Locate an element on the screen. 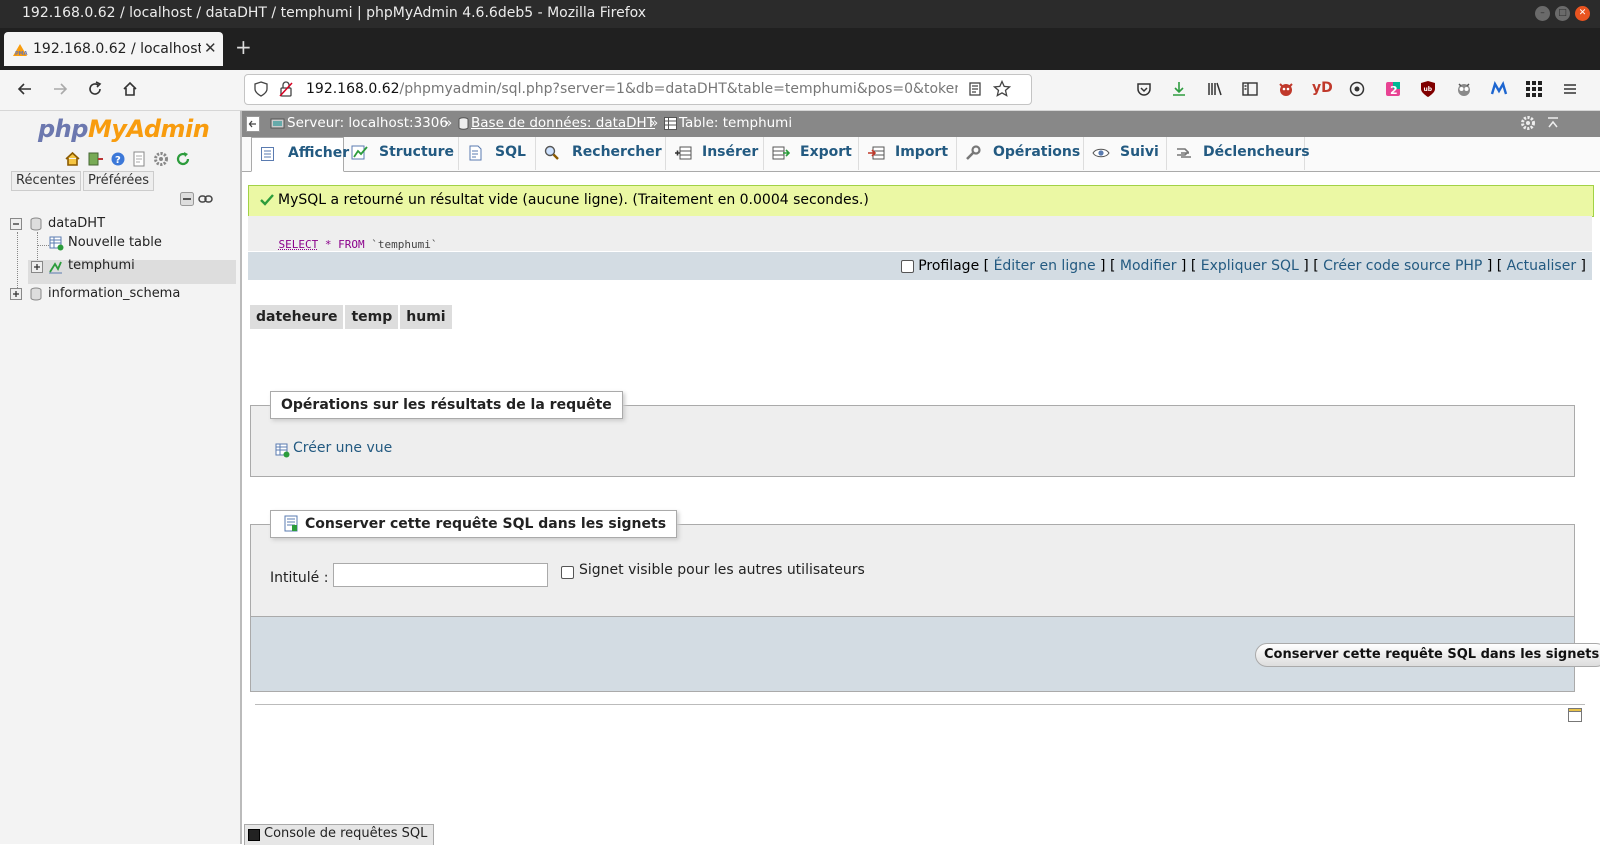 This screenshot has width=1600, height=845. collapse-top-icon is located at coordinates (1553, 123).